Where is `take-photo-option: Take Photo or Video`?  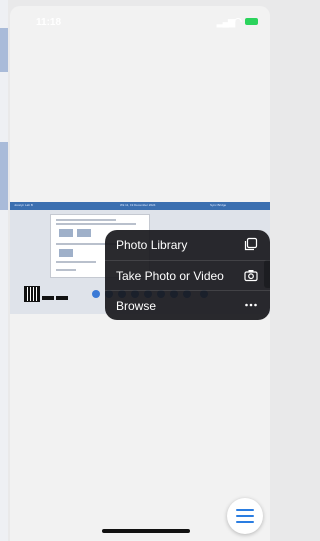 take-photo-option: Take Photo or Video is located at coordinates (187, 275).